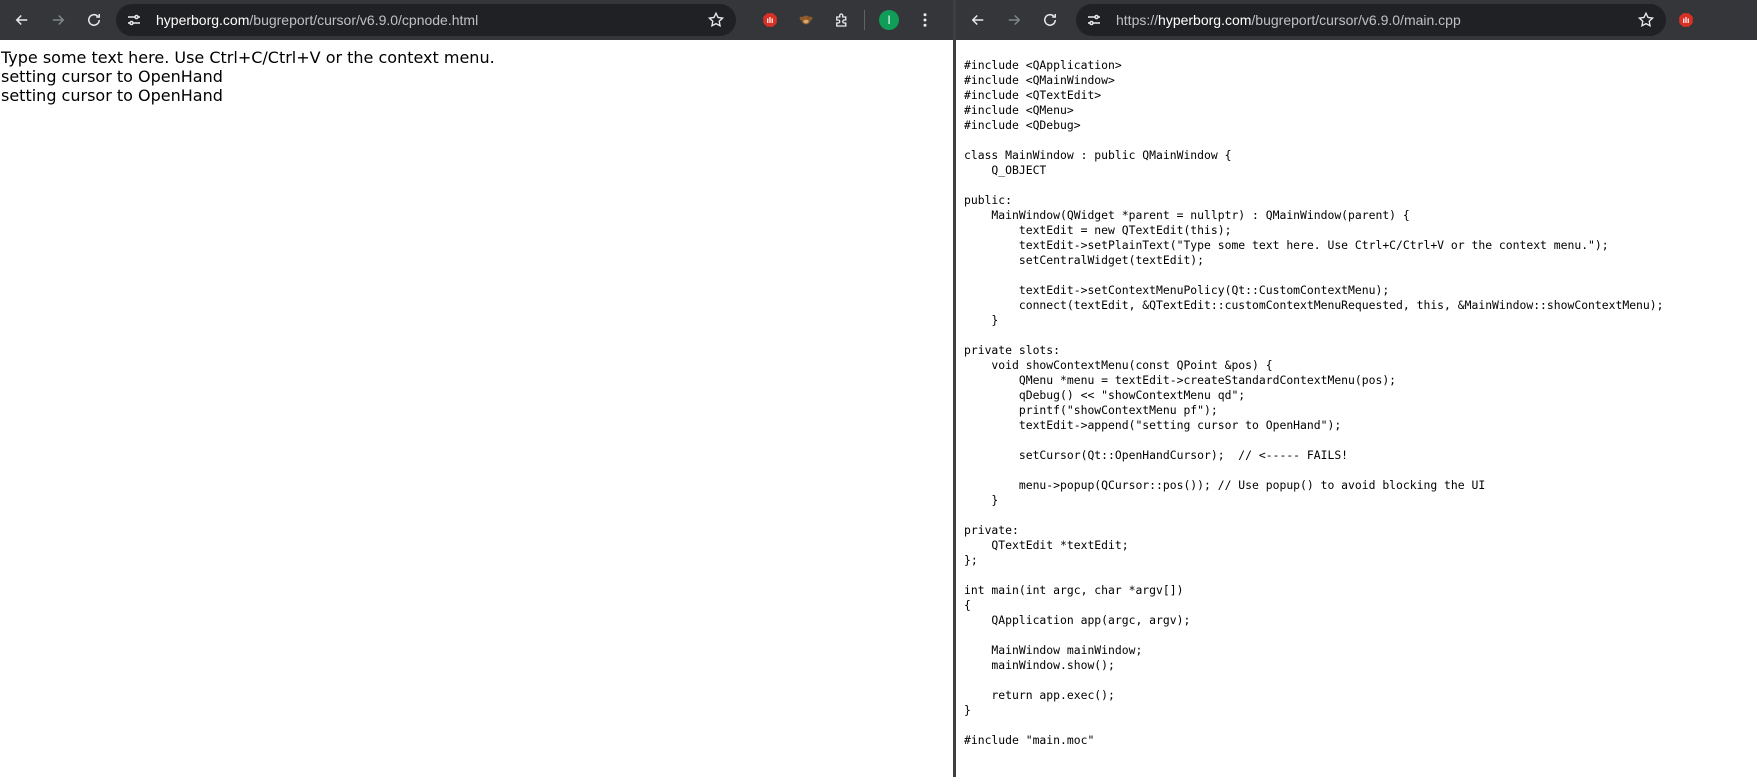 The height and width of the screenshot is (777, 1757). I want to click on menu-button, so click(925, 20).